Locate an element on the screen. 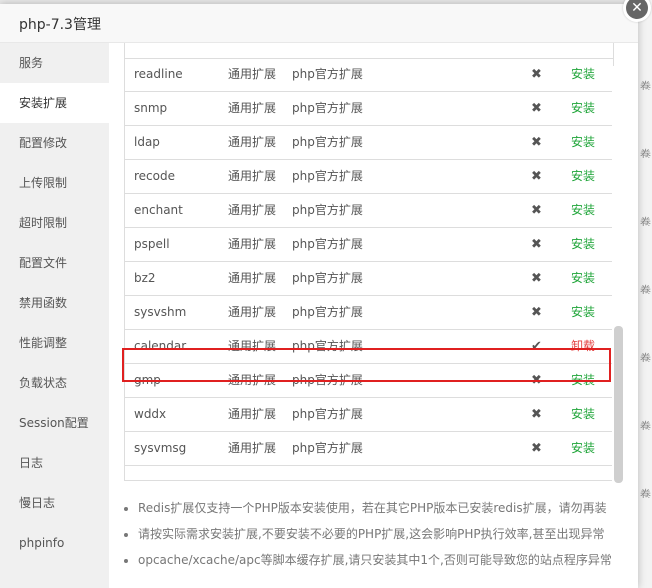  table-row-partial is located at coordinates (369, 51).